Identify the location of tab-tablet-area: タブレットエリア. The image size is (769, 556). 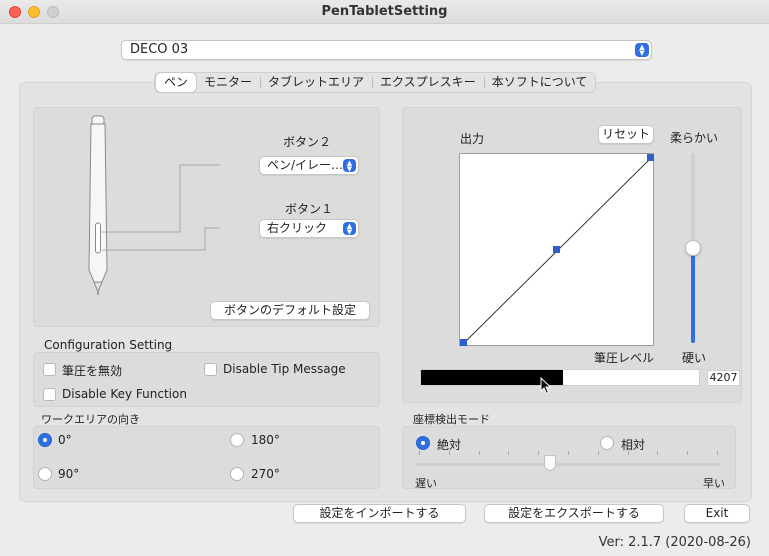
(316, 82).